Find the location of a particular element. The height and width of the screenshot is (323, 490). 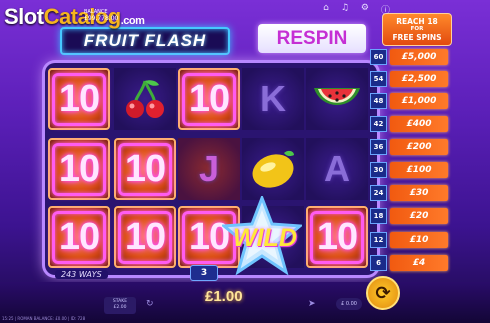

ladder-count: 24 is located at coordinates (378, 193).